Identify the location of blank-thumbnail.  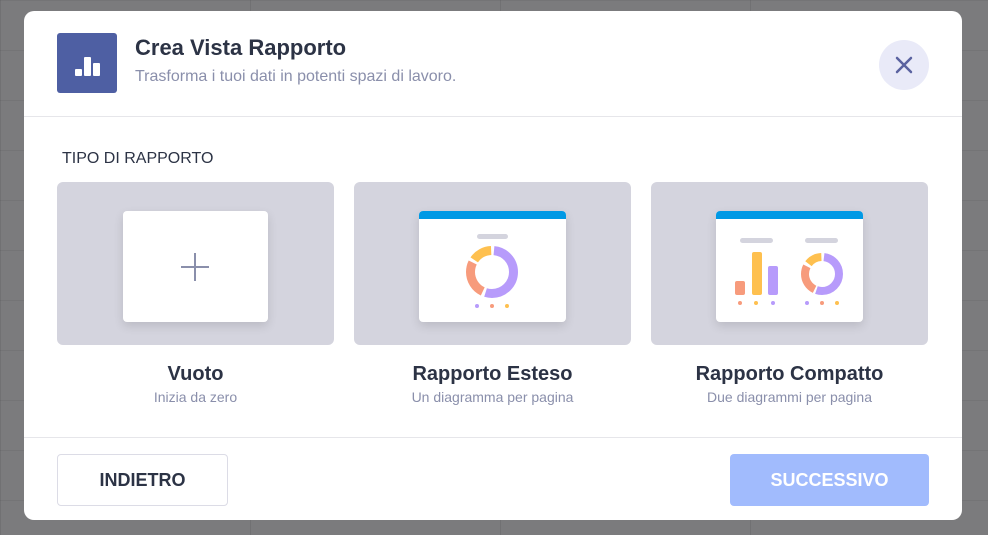
(195, 266).